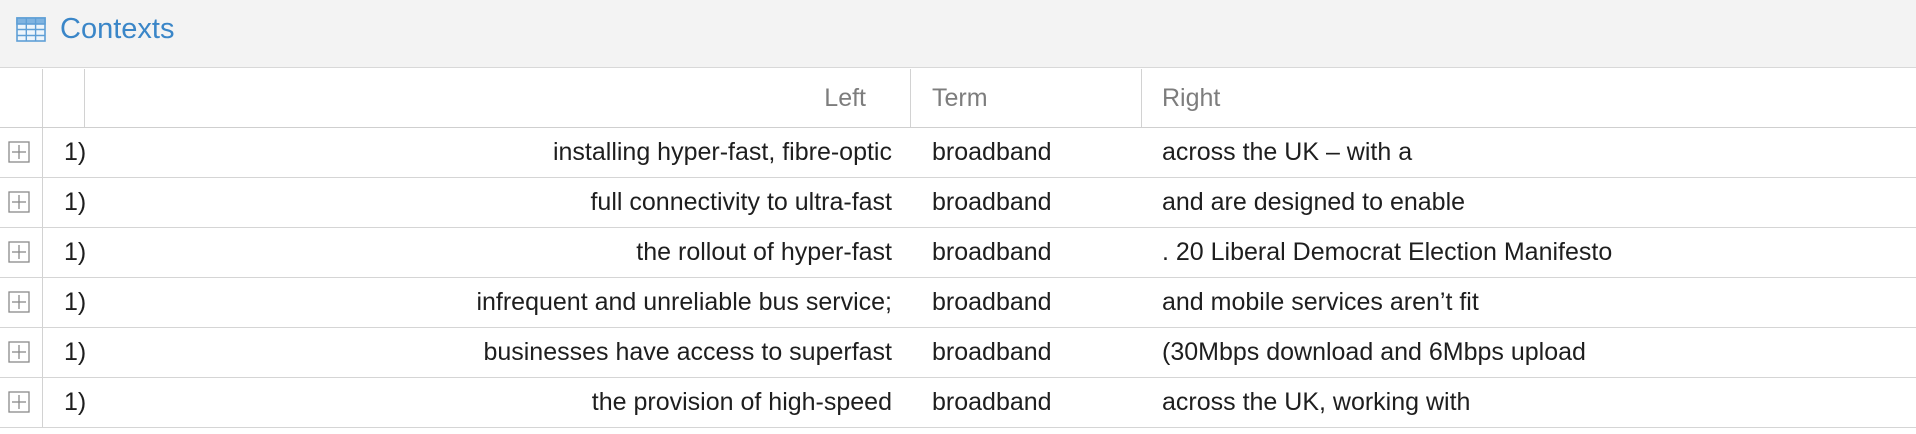 The width and height of the screenshot is (1916, 434). Describe the element at coordinates (684, 302) in the screenshot. I see `left-context: infrequent and unreliable bus service;` at that location.